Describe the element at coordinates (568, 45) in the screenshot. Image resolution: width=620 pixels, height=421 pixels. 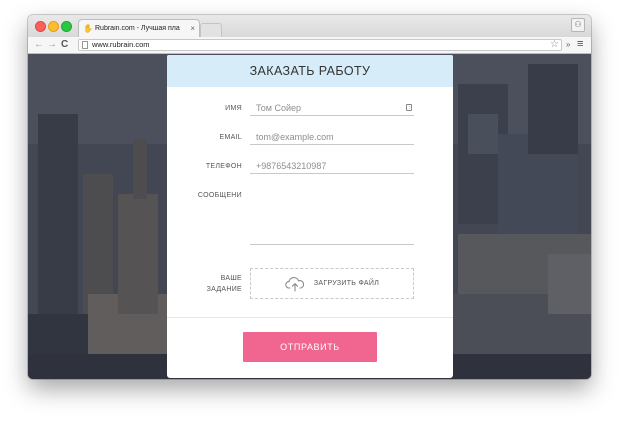
I see `extensions-chevron-icon: »` at that location.